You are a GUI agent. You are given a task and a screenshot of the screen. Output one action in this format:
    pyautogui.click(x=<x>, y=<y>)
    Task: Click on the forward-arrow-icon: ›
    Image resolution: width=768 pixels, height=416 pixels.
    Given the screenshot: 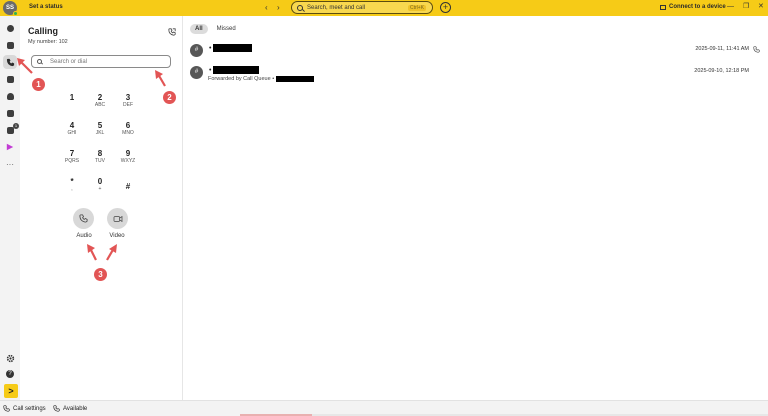 What is the action you would take?
    pyautogui.click(x=278, y=7)
    